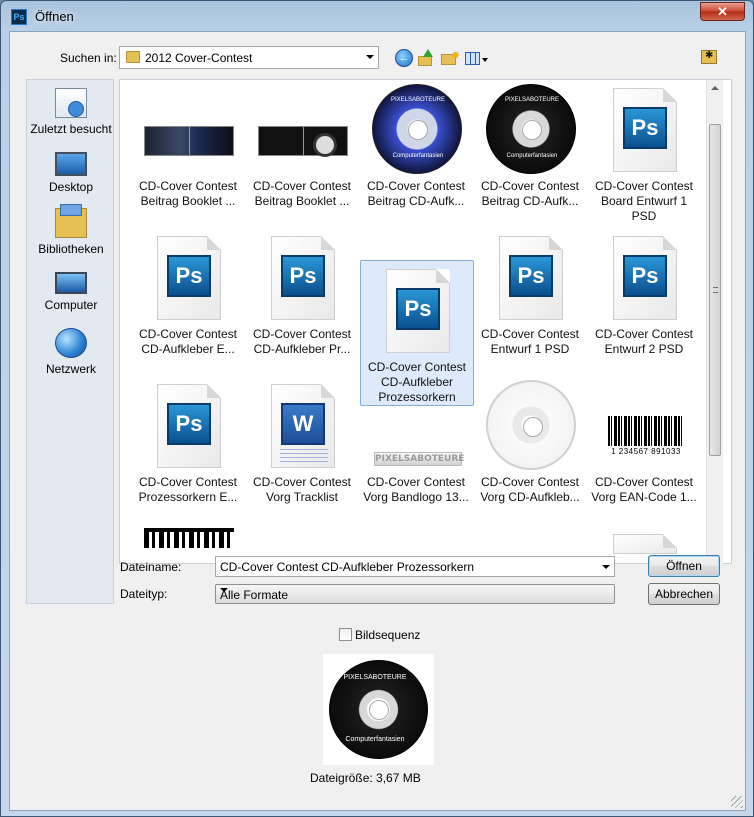 The width and height of the screenshot is (754, 817). What do you see at coordinates (684, 566) in the screenshot?
I see `open-button: Öffnen` at bounding box center [684, 566].